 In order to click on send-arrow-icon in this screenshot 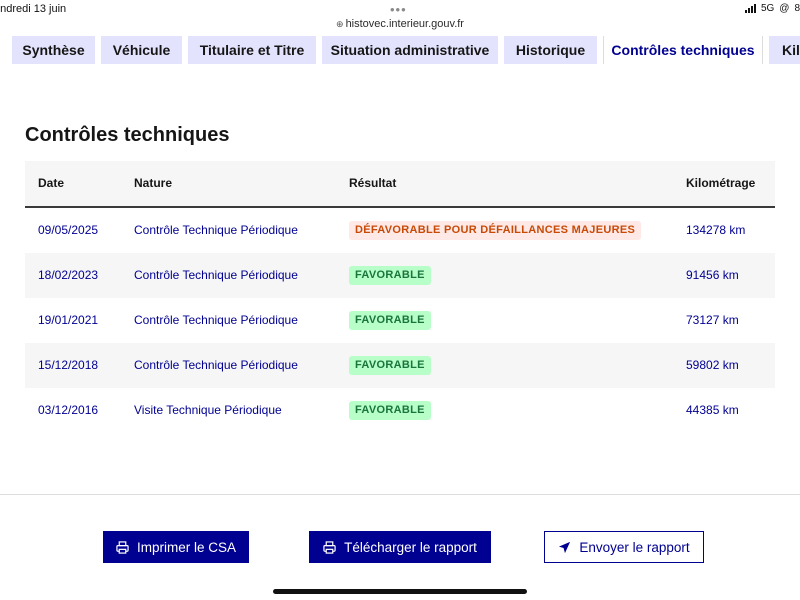, I will do `click(564, 547)`.